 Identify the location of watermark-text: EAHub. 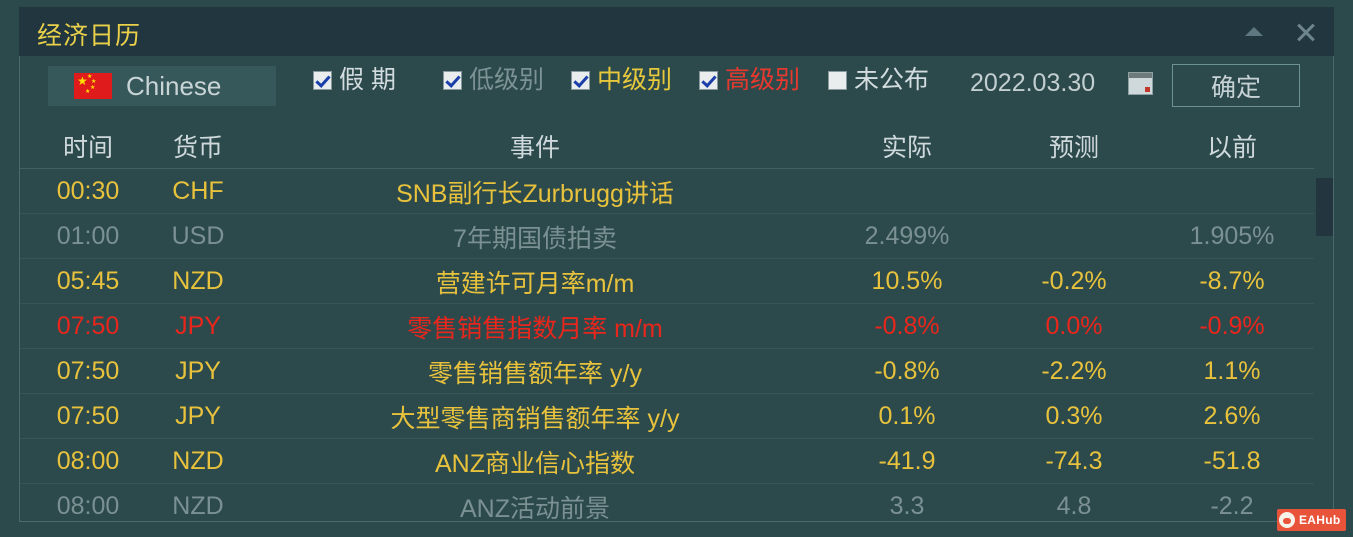
(1320, 520).